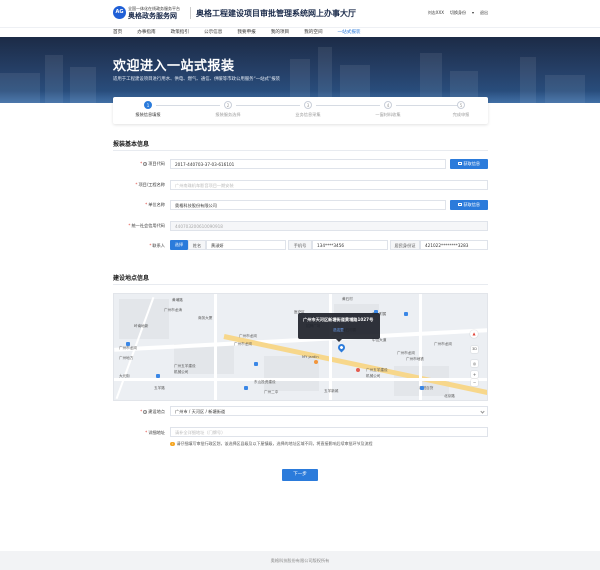  What do you see at coordinates (300, 245) in the screenshot?
I see `phone-prefix: 手机号` at bounding box center [300, 245].